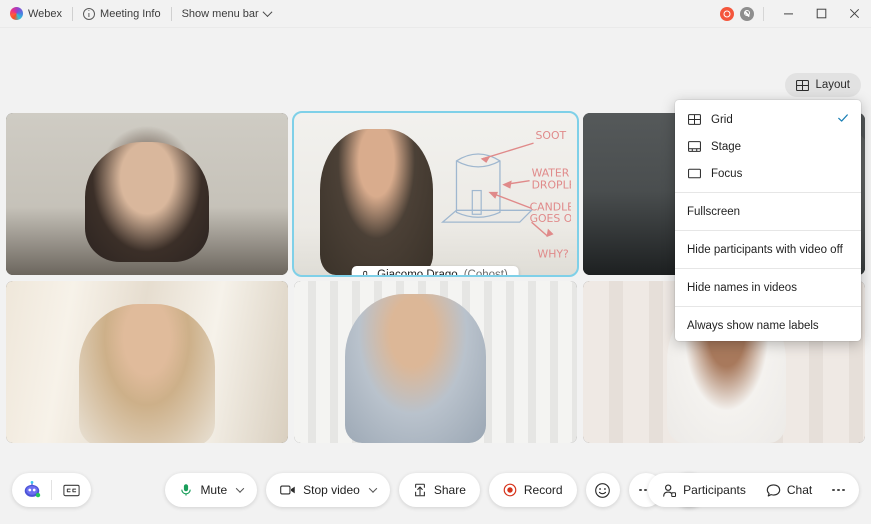 Image resolution: width=871 pixels, height=524 pixels. Describe the element at coordinates (768, 146) in the screenshot. I see `menu-item-stage: Stage` at that location.